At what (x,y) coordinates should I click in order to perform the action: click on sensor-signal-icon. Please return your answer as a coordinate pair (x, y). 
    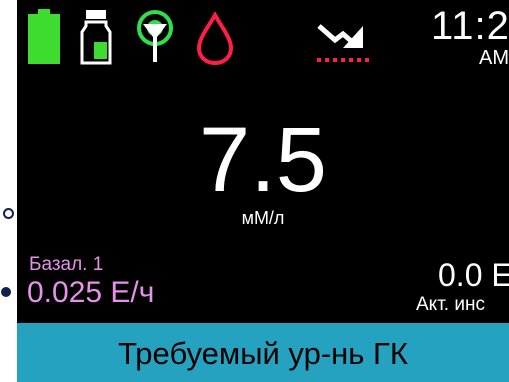
    Looking at the image, I should click on (155, 40).